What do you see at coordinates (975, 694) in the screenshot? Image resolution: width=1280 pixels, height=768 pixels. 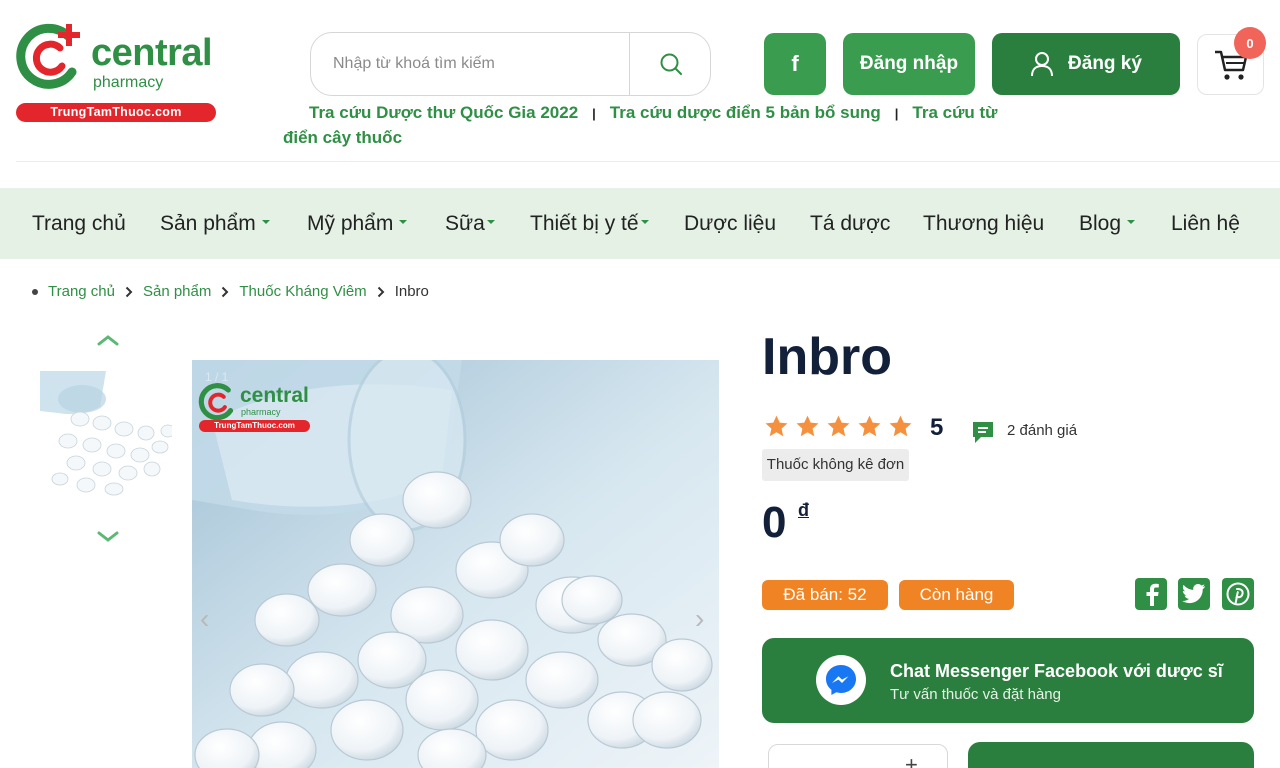 I see `messenger-subtitle: Tư vấn thuốc và đặt hàng` at bounding box center [975, 694].